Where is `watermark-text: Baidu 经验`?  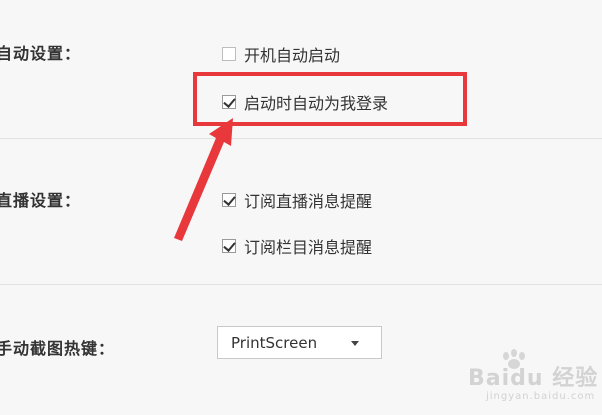 watermark-text: Baidu 经验 is located at coordinates (533, 378).